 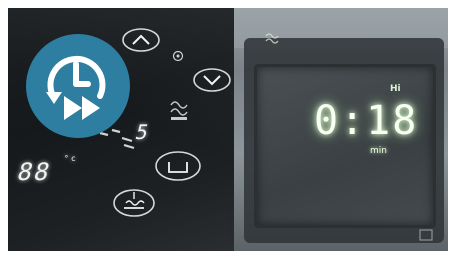 What do you see at coordinates (71, 158) in the screenshot?
I see `temperature-unit: °c` at bounding box center [71, 158].